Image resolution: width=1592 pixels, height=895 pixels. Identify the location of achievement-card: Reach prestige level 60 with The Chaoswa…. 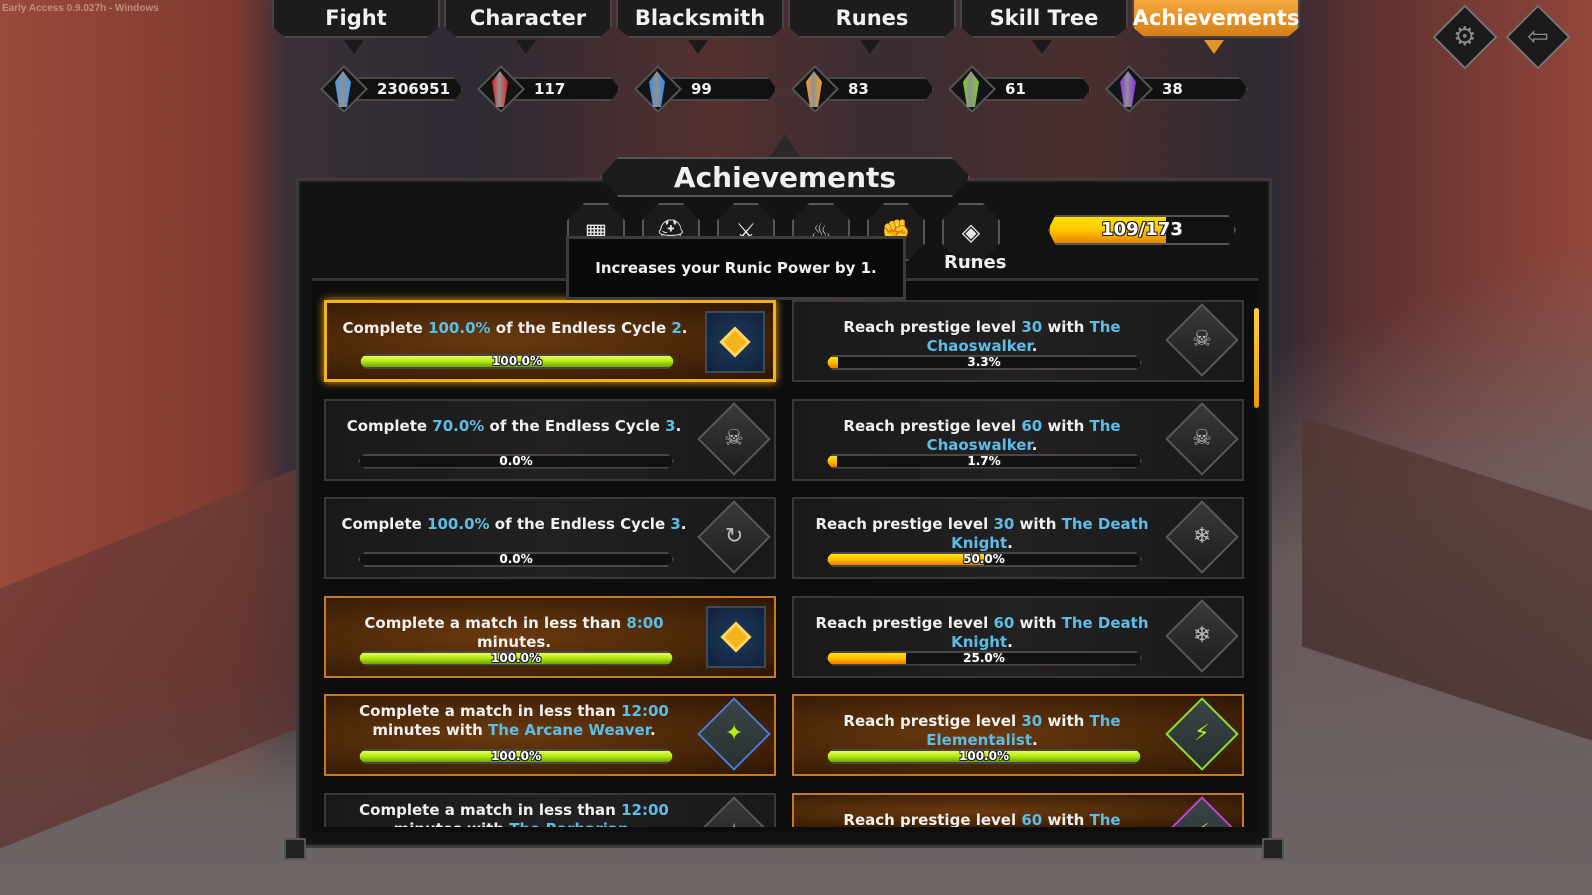
(1018, 439).